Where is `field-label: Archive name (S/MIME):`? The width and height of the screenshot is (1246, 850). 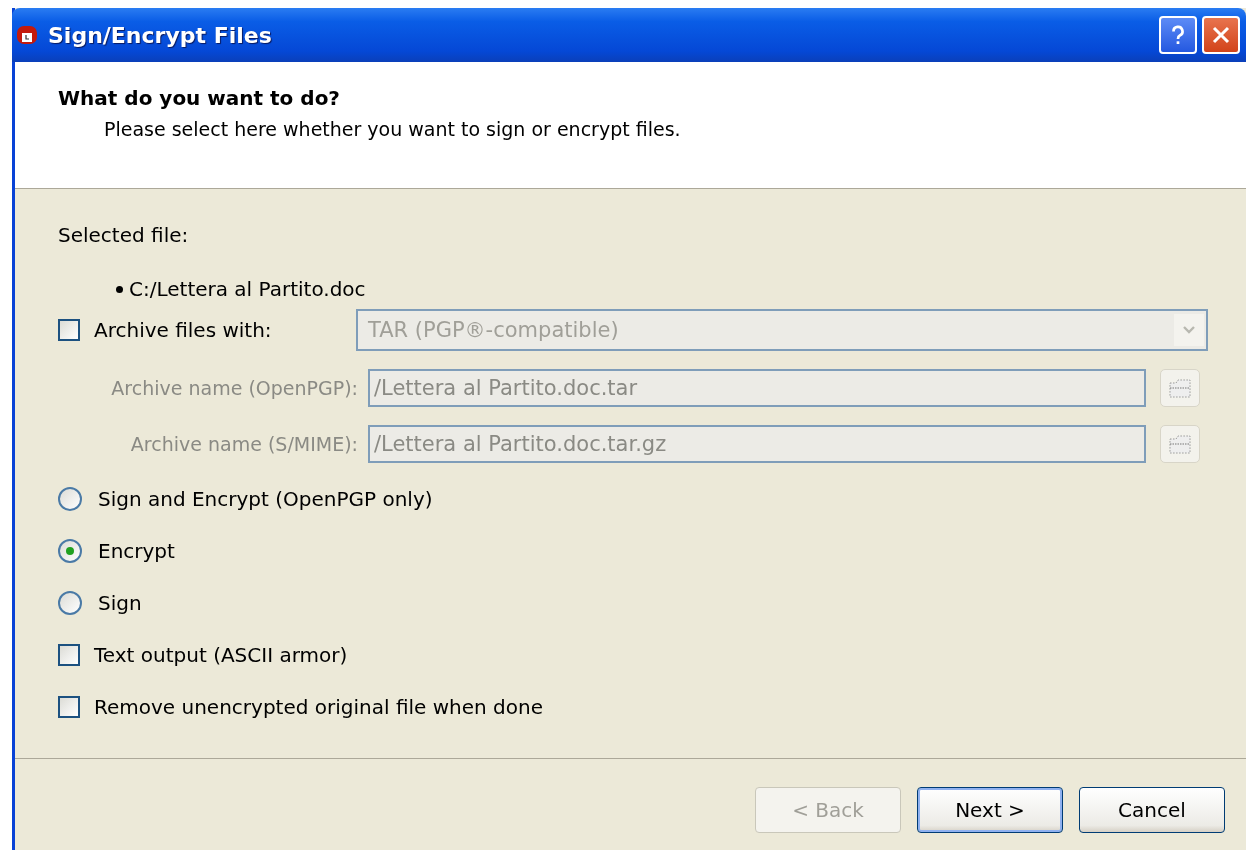 field-label: Archive name (S/MIME): is located at coordinates (243, 444).